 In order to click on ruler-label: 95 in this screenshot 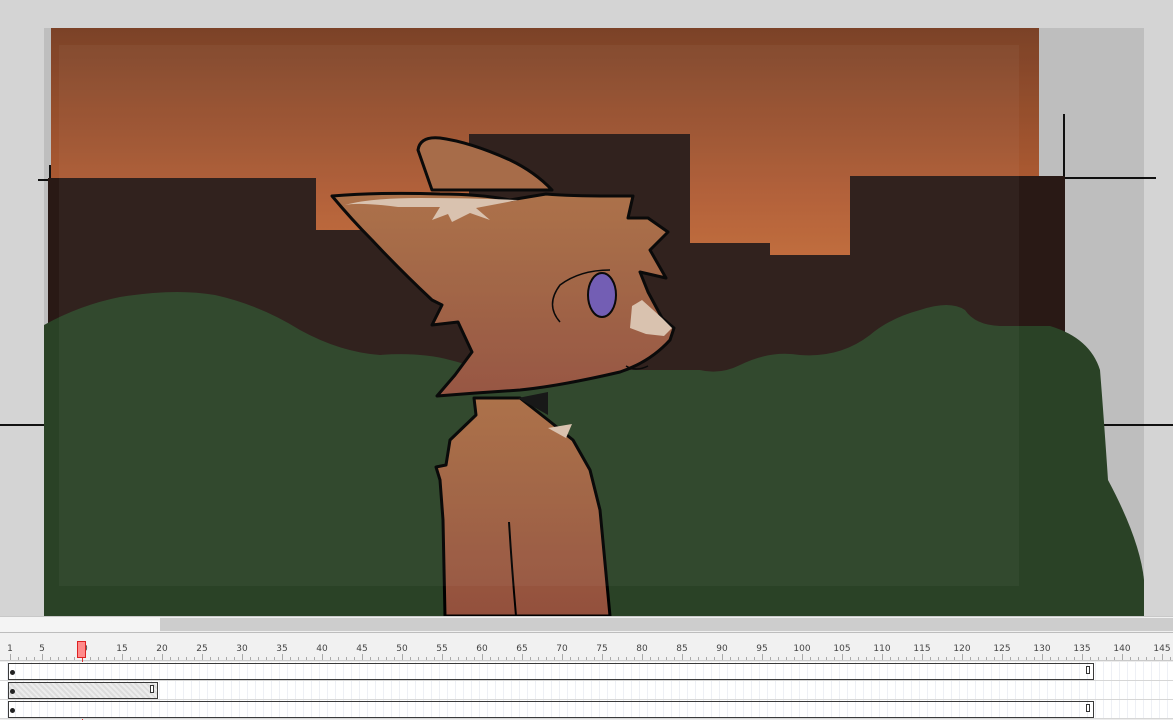, I will do `click(762, 649)`.